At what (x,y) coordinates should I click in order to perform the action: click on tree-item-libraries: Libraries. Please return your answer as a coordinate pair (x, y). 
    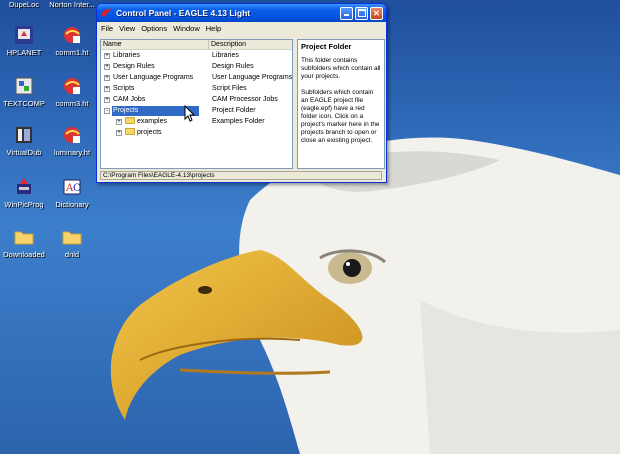
    Looking at the image, I should click on (126, 56).